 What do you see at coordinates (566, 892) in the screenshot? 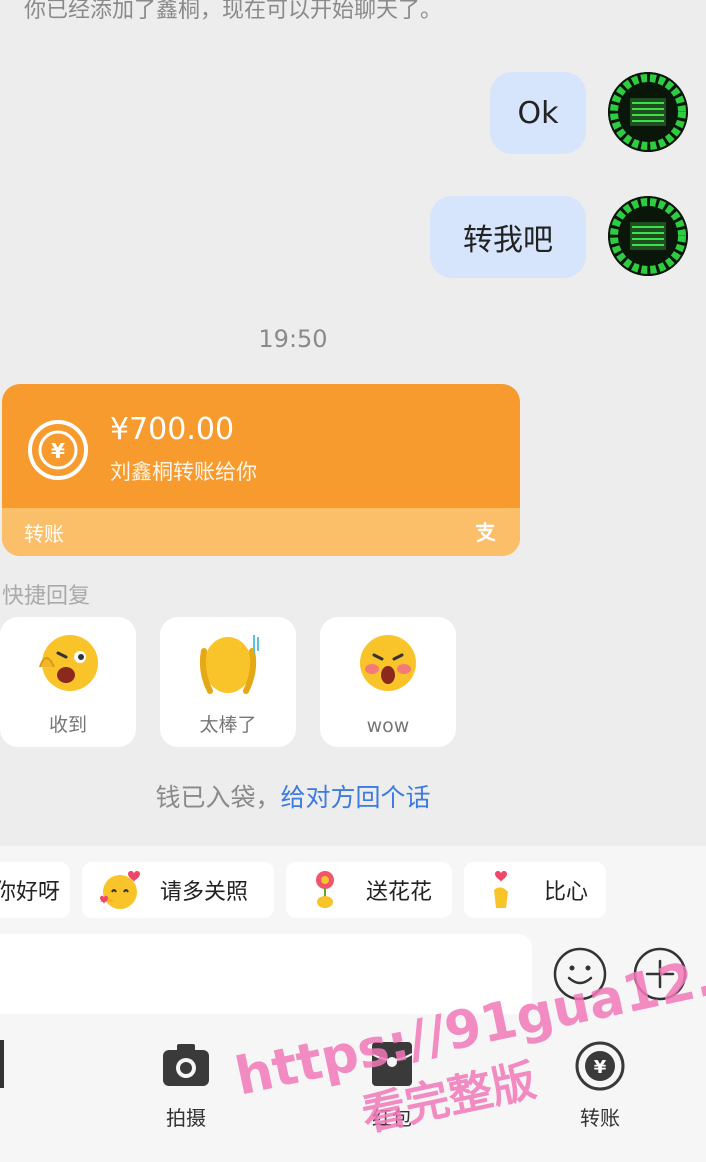
I see `chip-label: 比心` at bounding box center [566, 892].